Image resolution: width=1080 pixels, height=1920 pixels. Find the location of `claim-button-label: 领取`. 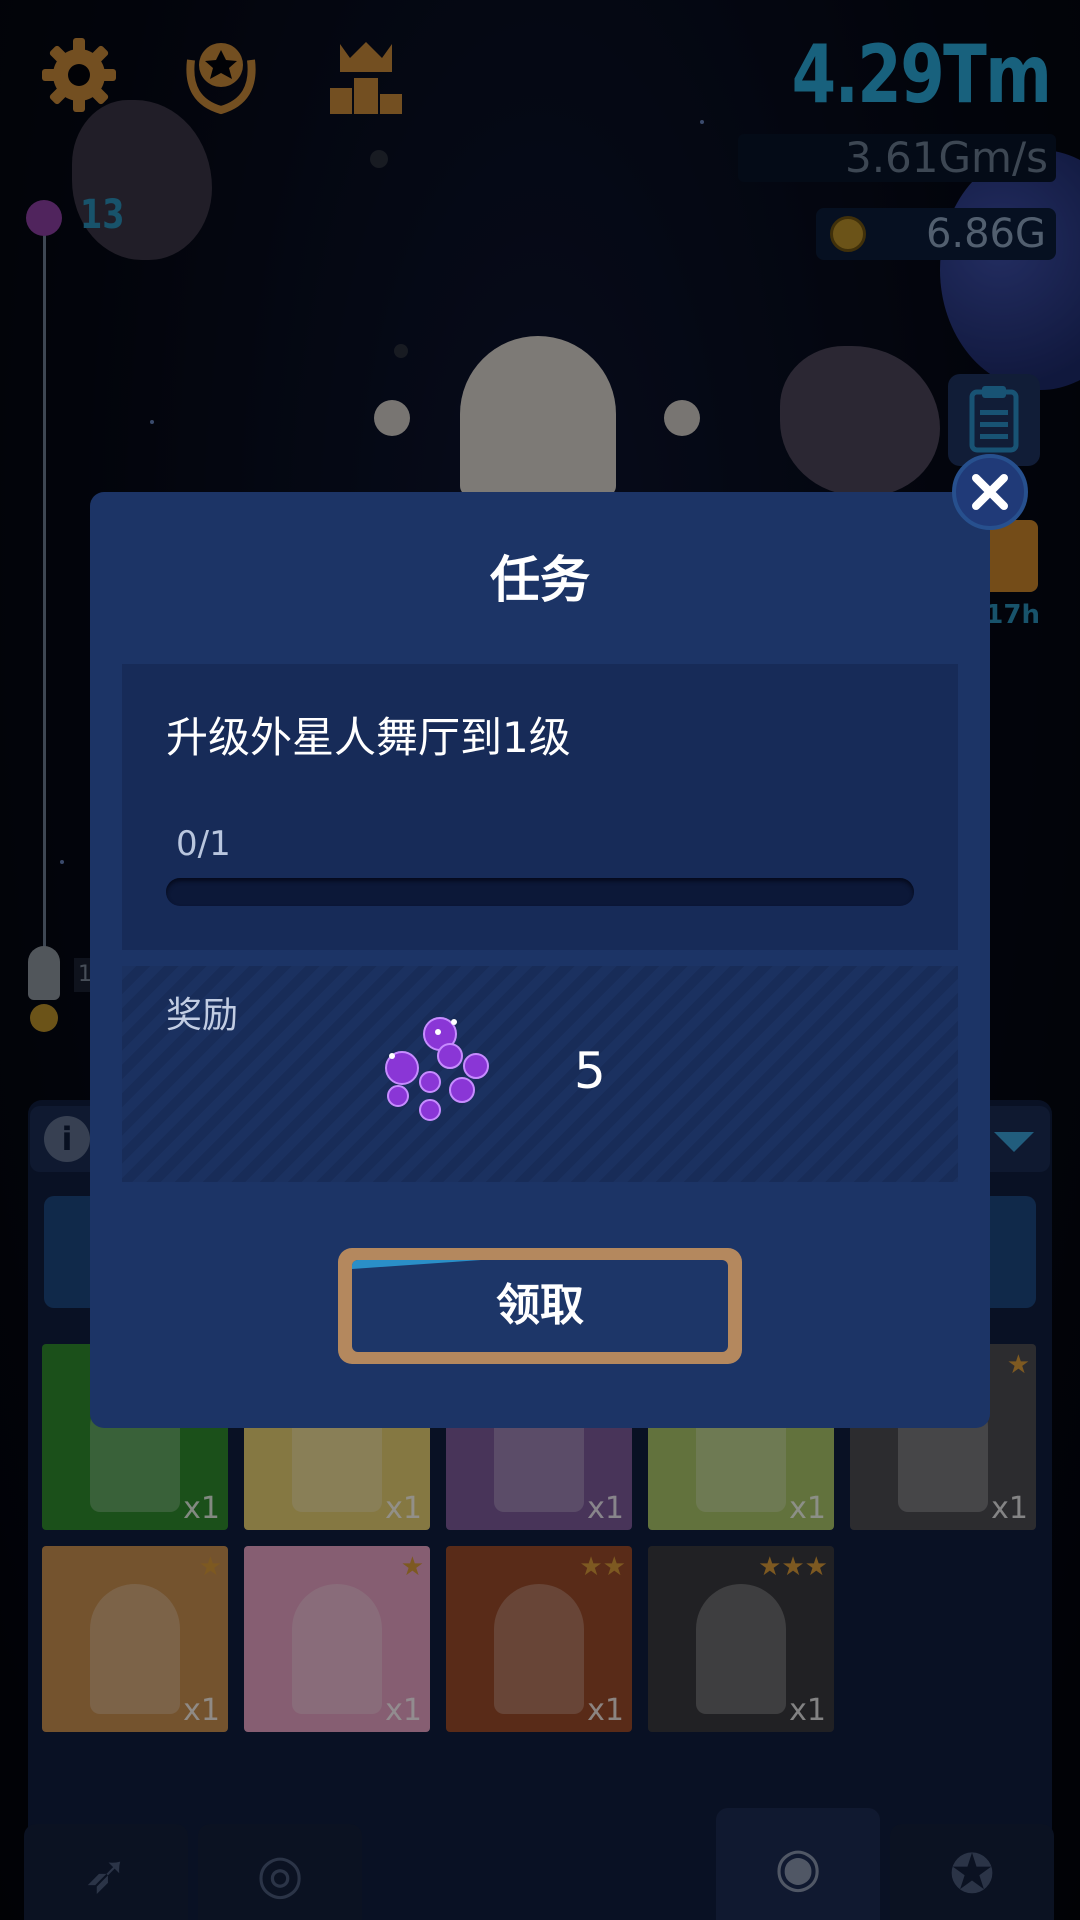

claim-button-label: 领取 is located at coordinates (540, 1305).